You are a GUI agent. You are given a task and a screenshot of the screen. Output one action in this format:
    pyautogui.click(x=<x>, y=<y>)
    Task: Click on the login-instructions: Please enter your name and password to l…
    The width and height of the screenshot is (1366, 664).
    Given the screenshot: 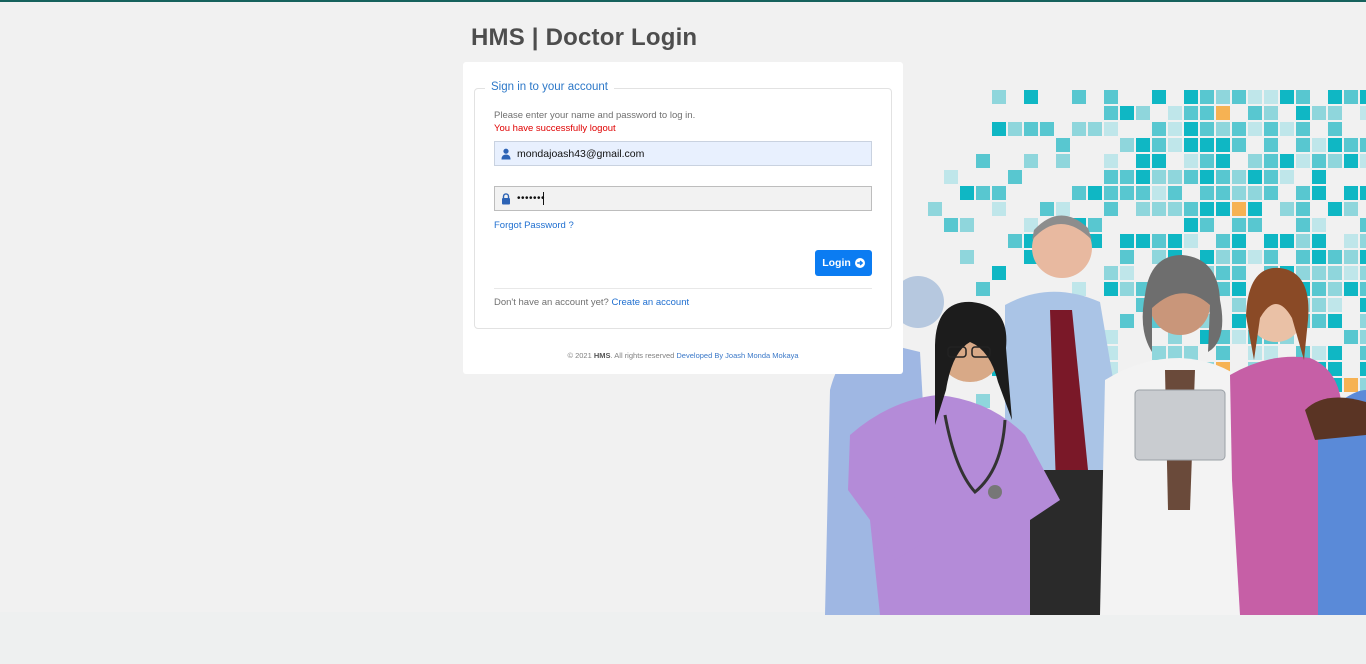 What is the action you would take?
    pyautogui.click(x=595, y=115)
    